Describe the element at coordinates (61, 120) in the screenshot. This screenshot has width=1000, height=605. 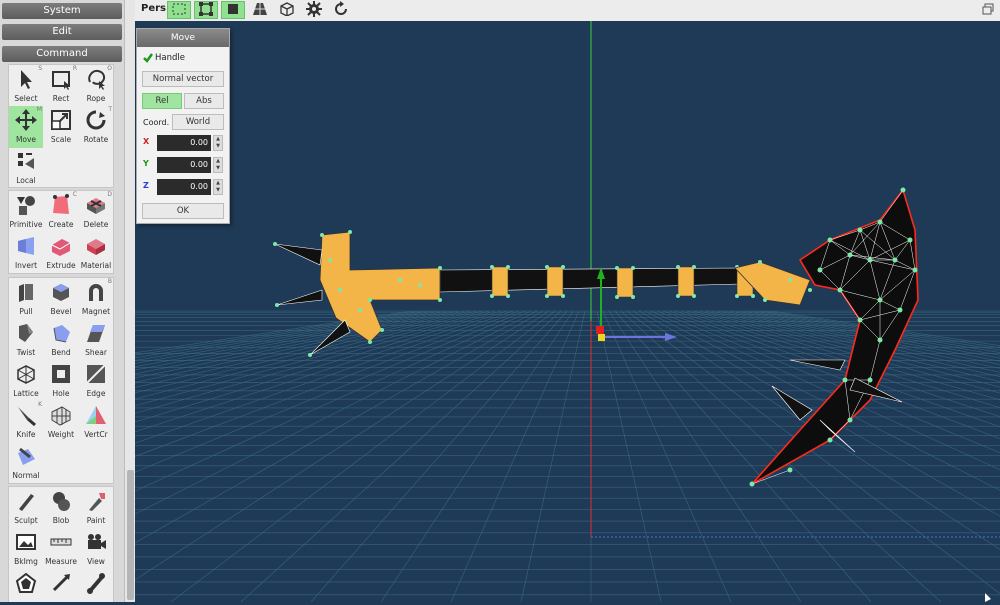
I see `scale-icon` at that location.